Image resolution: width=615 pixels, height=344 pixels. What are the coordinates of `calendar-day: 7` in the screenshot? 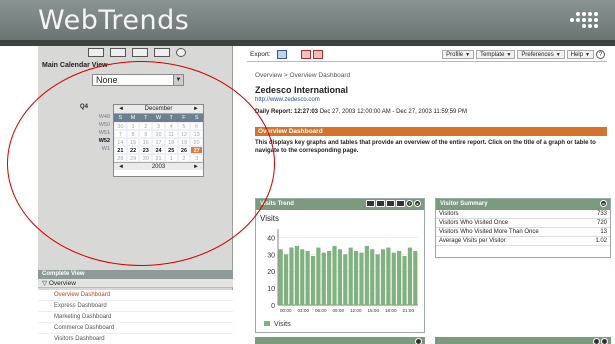 It's located at (120, 134).